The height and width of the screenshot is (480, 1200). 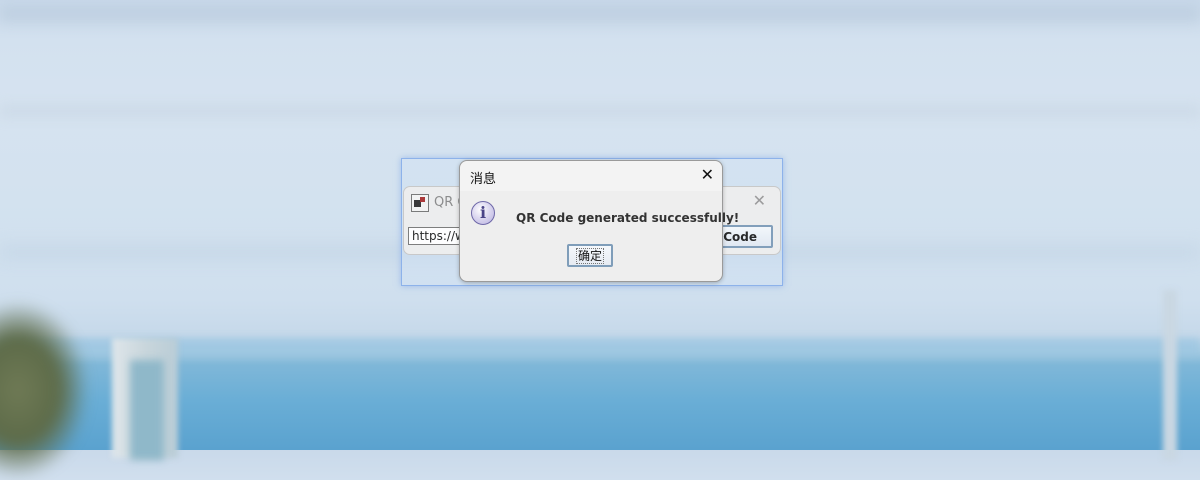 I want to click on info-icon: i, so click(x=483, y=213).